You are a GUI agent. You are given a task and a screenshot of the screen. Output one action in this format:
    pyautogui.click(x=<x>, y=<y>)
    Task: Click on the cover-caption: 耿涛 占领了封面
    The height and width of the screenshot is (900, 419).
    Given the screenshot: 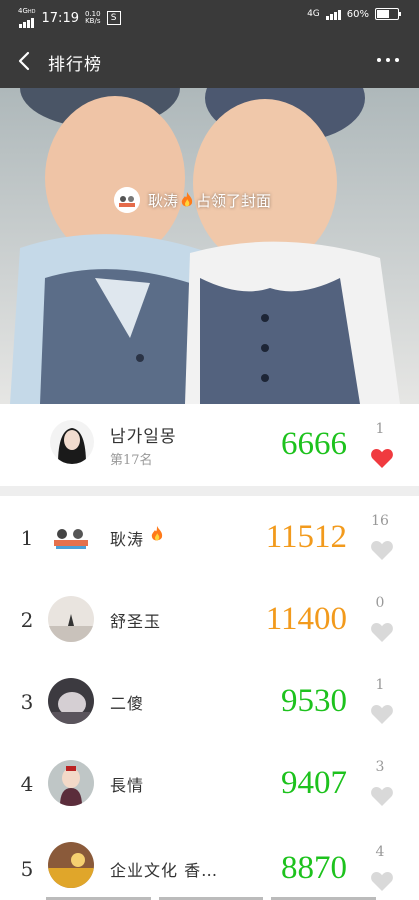 What is the action you would take?
    pyautogui.click(x=192, y=200)
    